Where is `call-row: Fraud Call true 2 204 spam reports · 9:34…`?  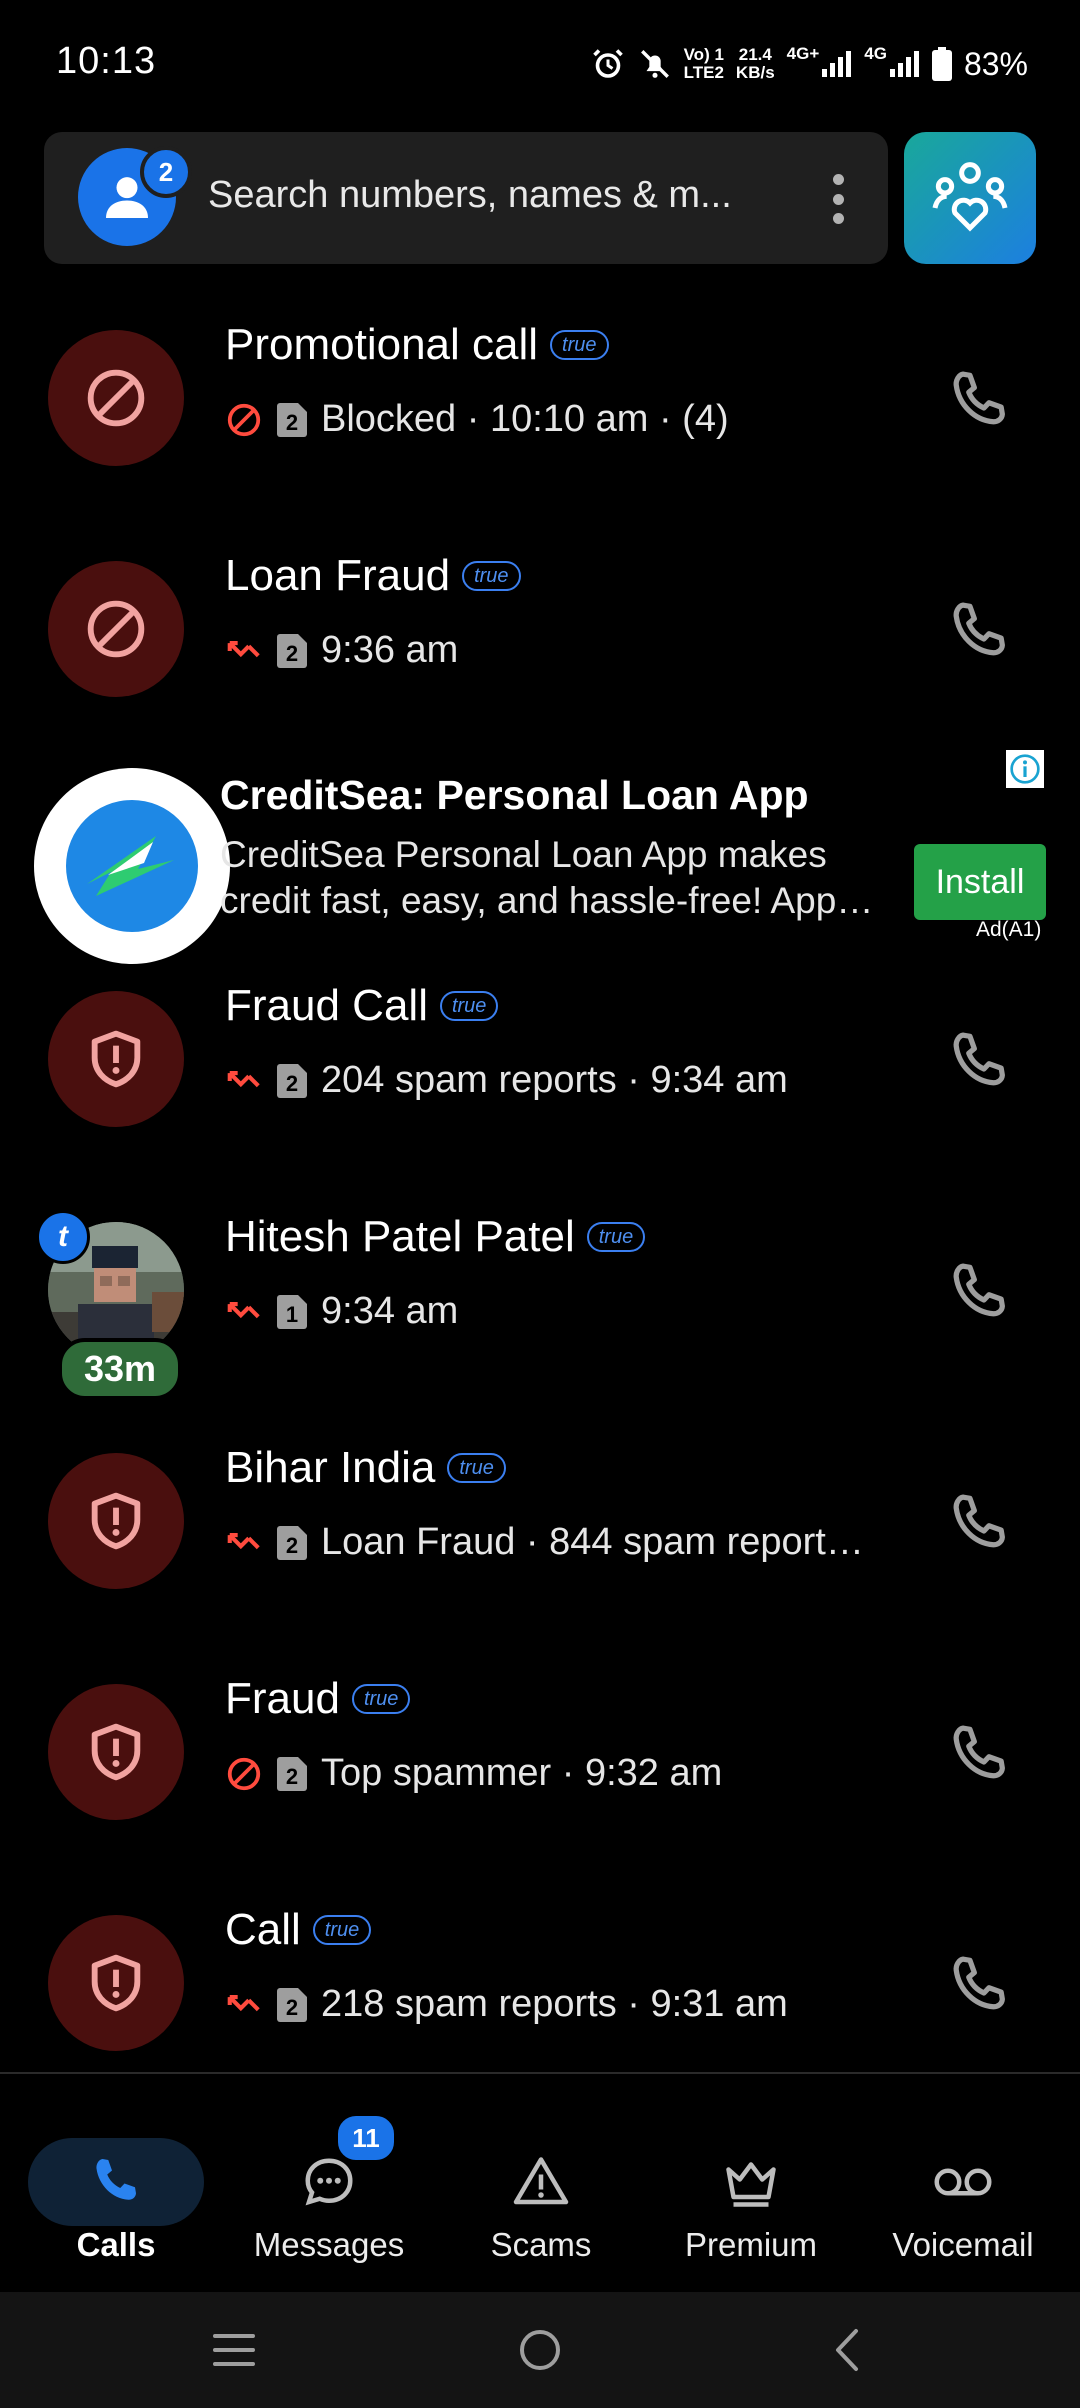 call-row: Fraud Call true 2 204 spam reports · 9:34… is located at coordinates (540, 1101).